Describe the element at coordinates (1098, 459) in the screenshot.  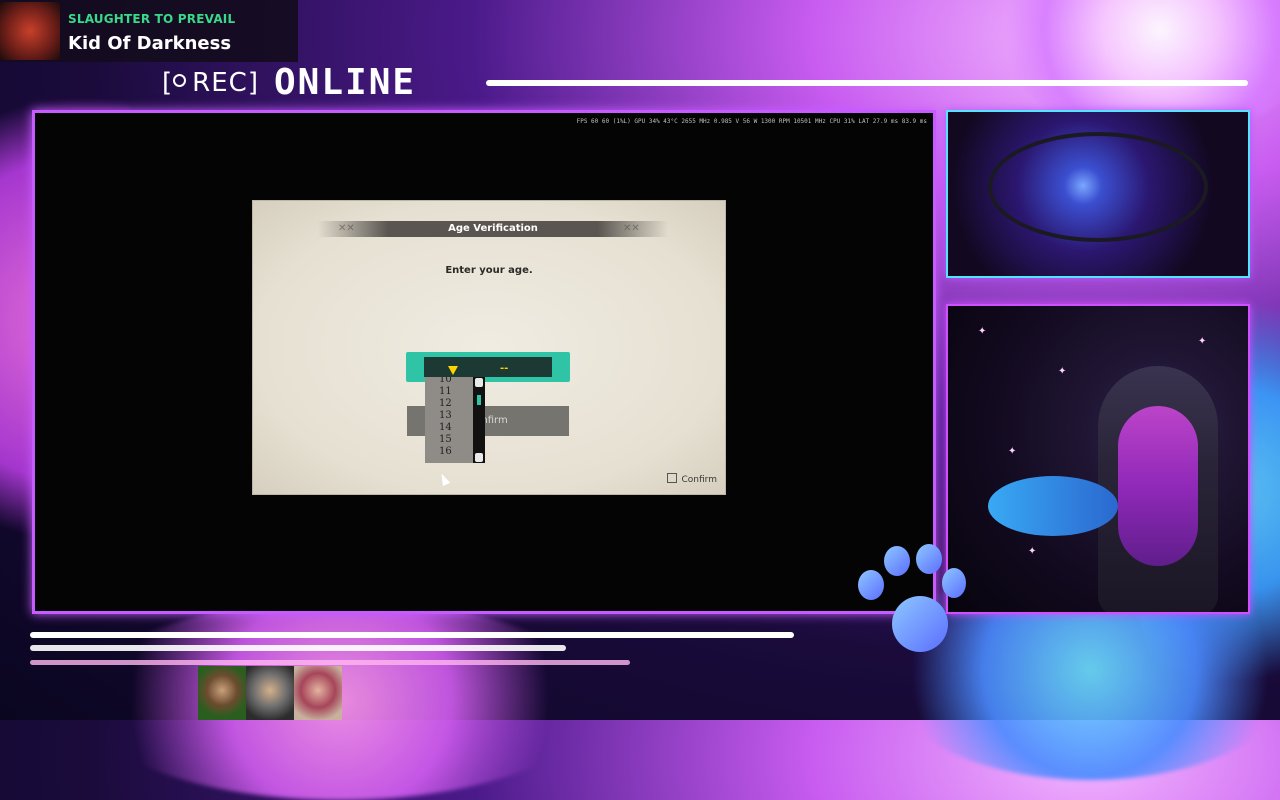
I see `vtuber-camera: ✦ ✦ ✦ ✦ ✦` at that location.